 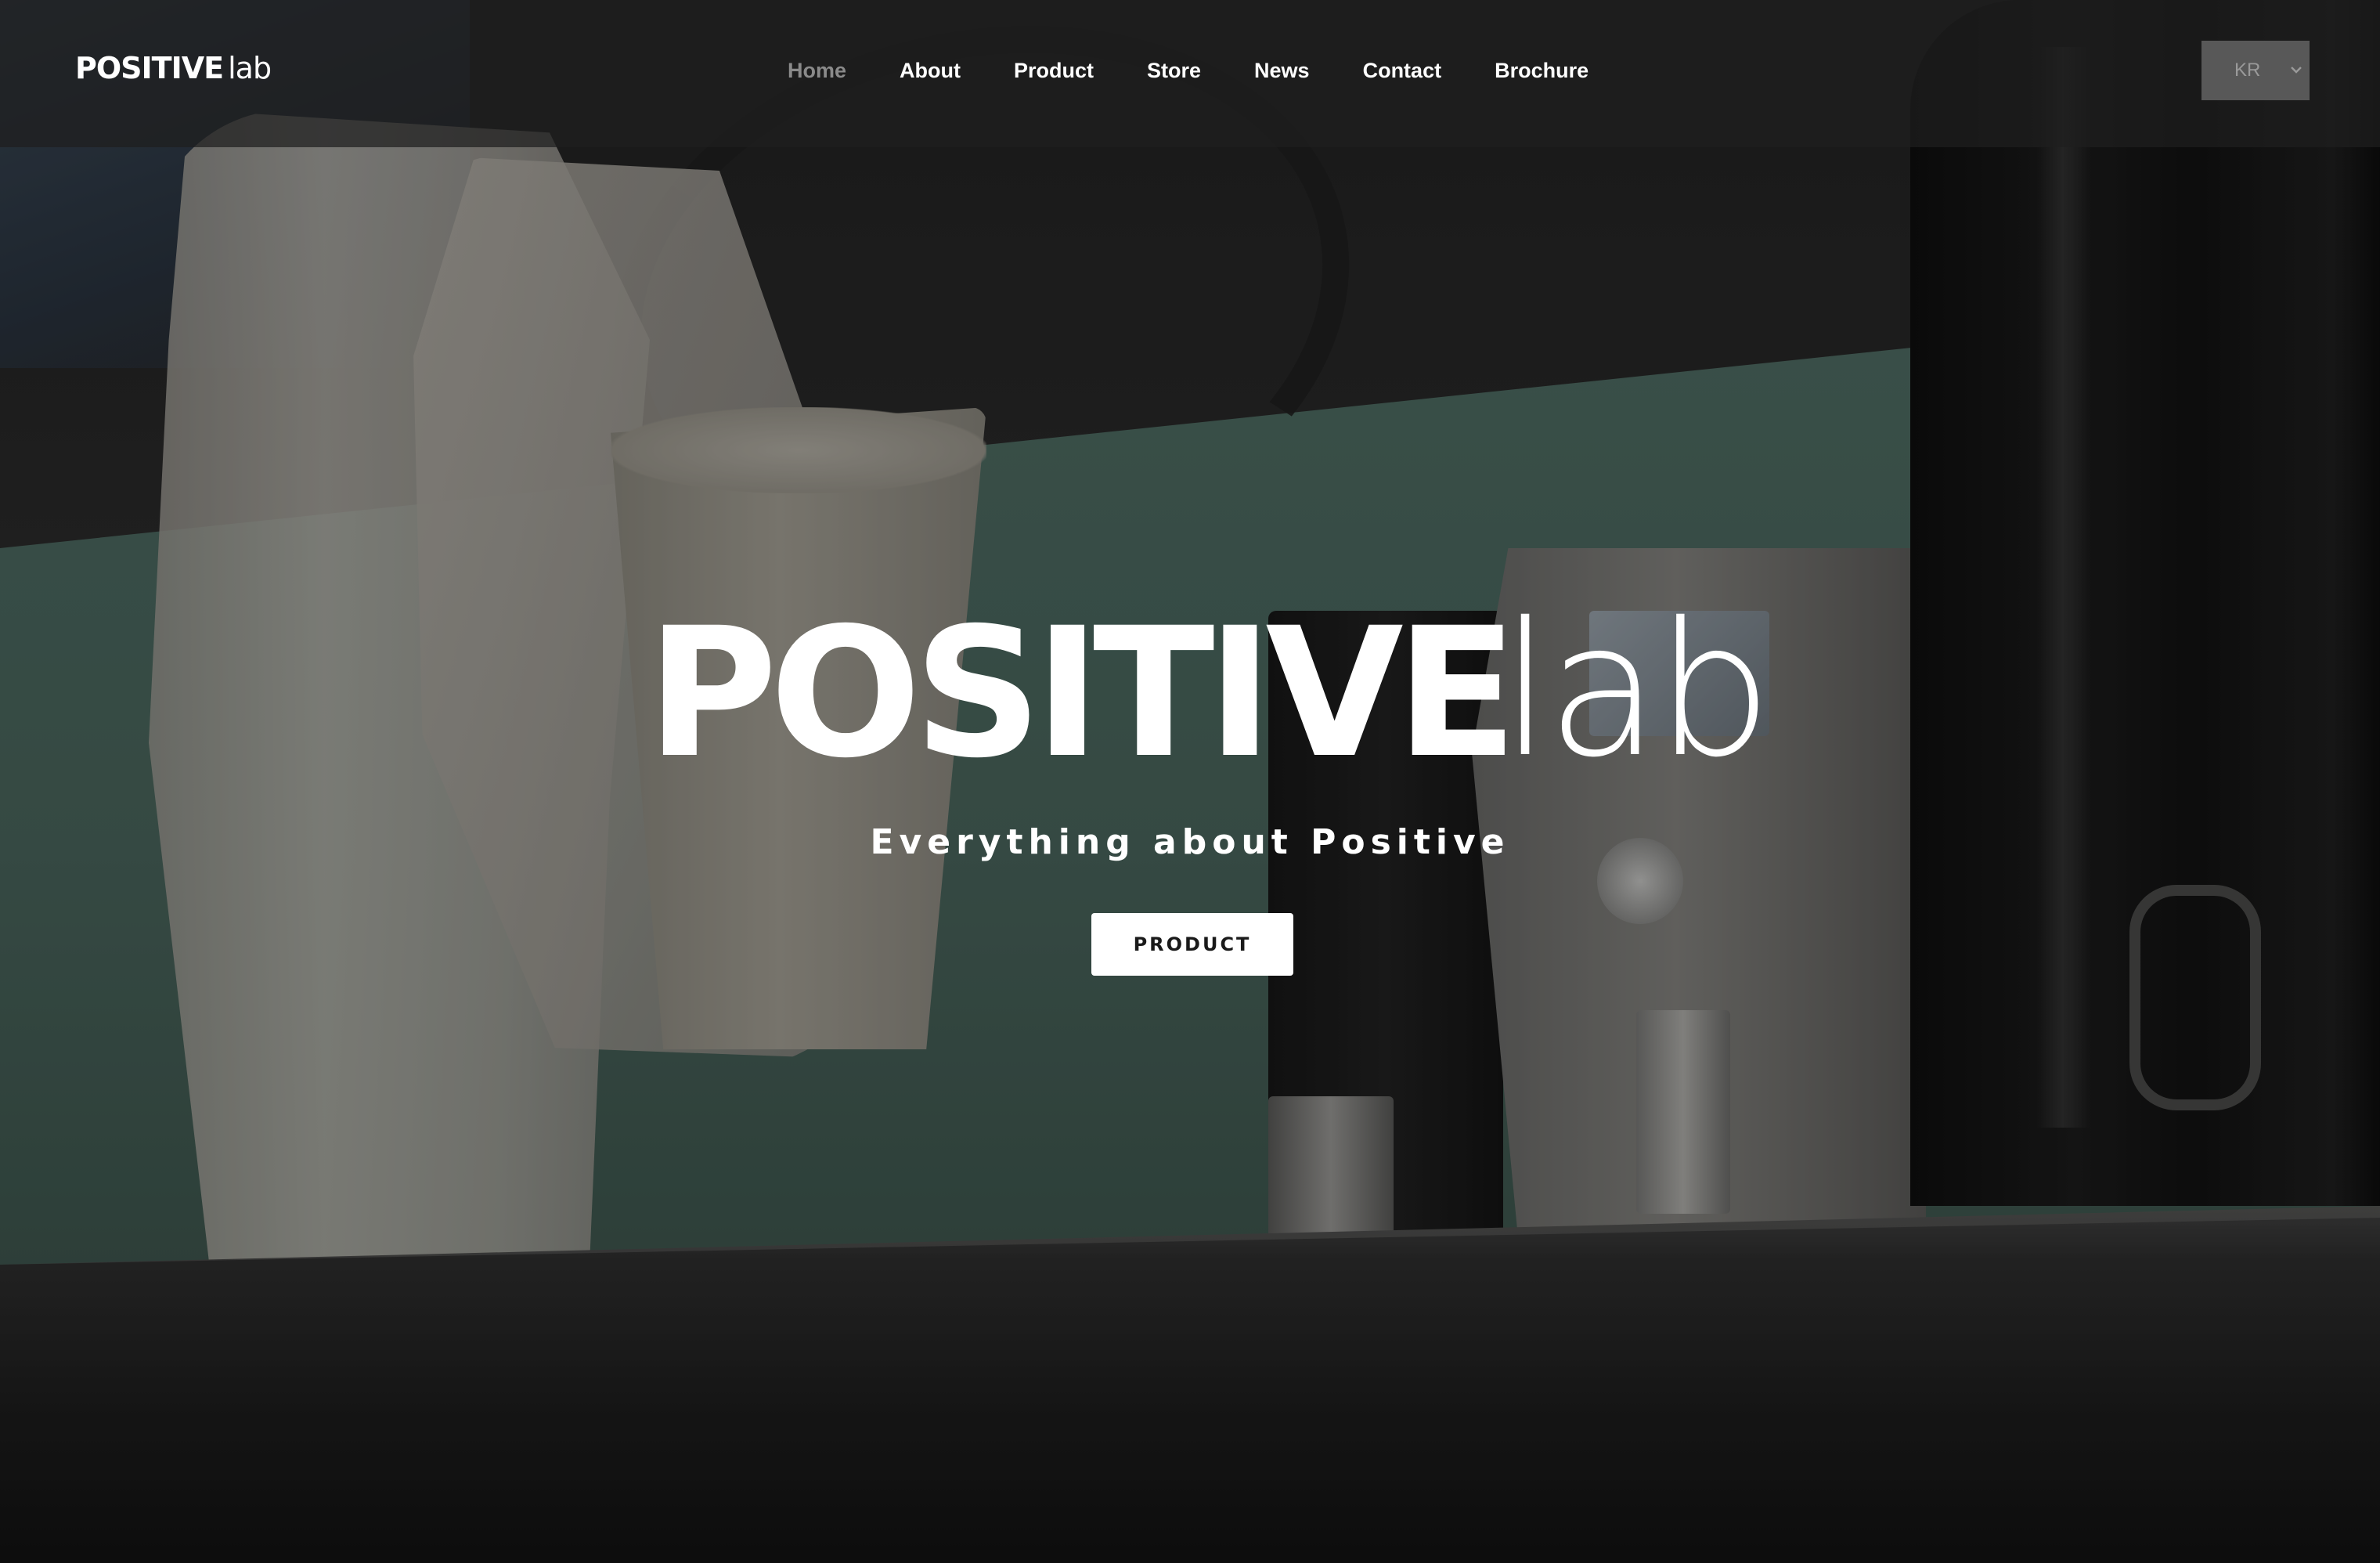 I want to click on hero-logo-bold: POSITIVE, so click(x=1082, y=693).